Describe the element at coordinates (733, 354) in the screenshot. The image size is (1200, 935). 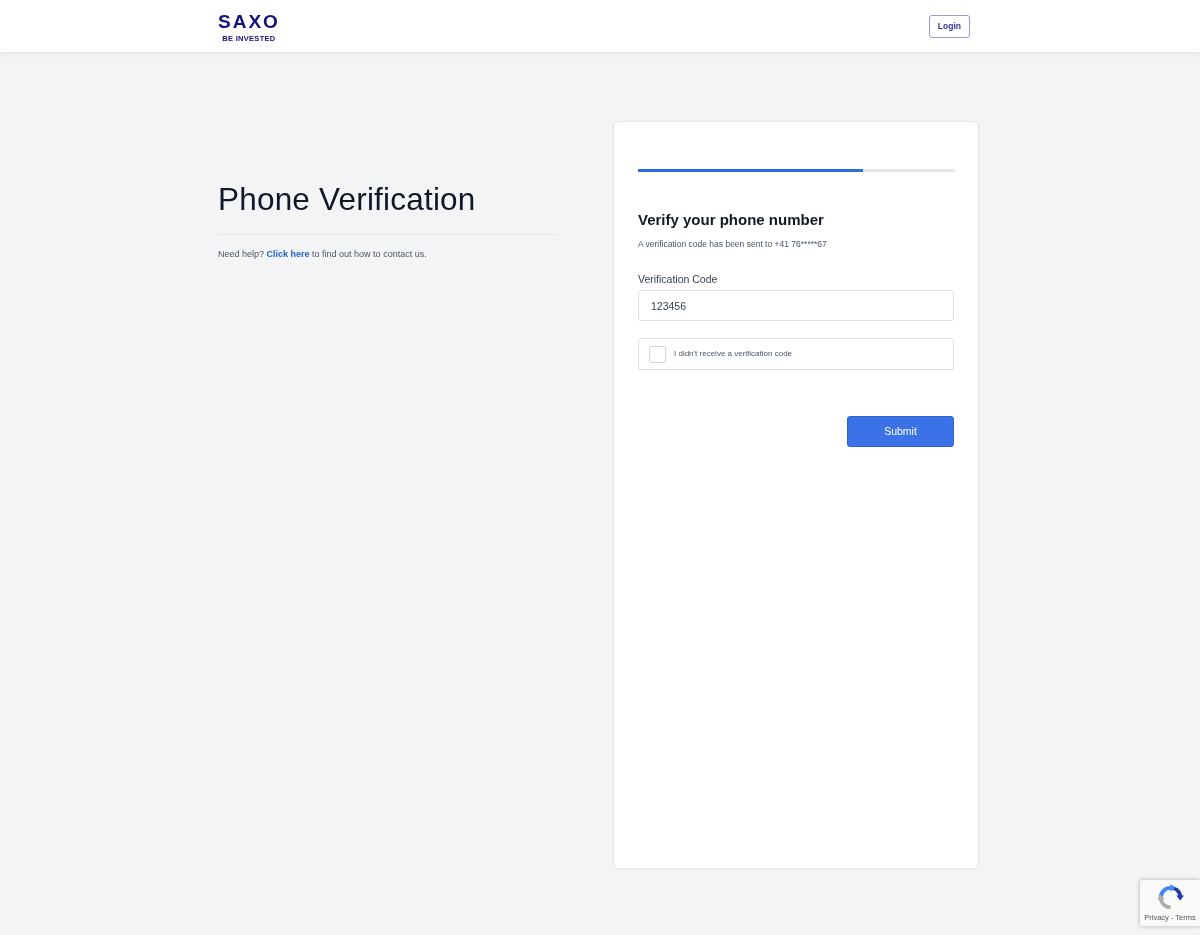
I see `checkbox-label: I didn't receive a verification code` at that location.